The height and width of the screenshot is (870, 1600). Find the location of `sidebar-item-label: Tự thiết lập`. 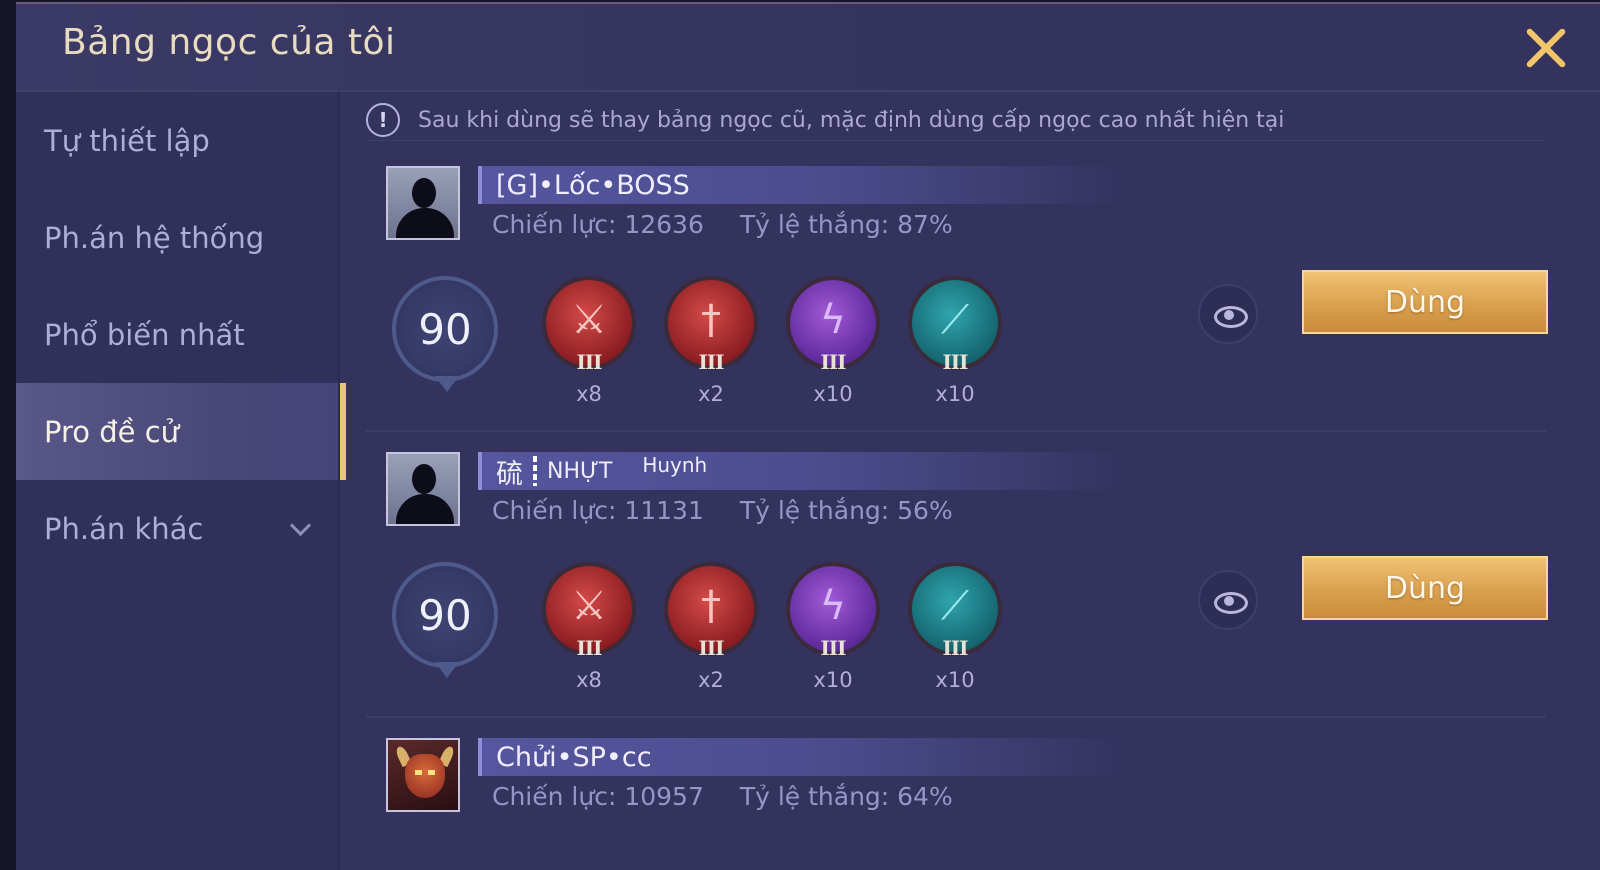

sidebar-item-label: Tự thiết lập is located at coordinates (127, 140).